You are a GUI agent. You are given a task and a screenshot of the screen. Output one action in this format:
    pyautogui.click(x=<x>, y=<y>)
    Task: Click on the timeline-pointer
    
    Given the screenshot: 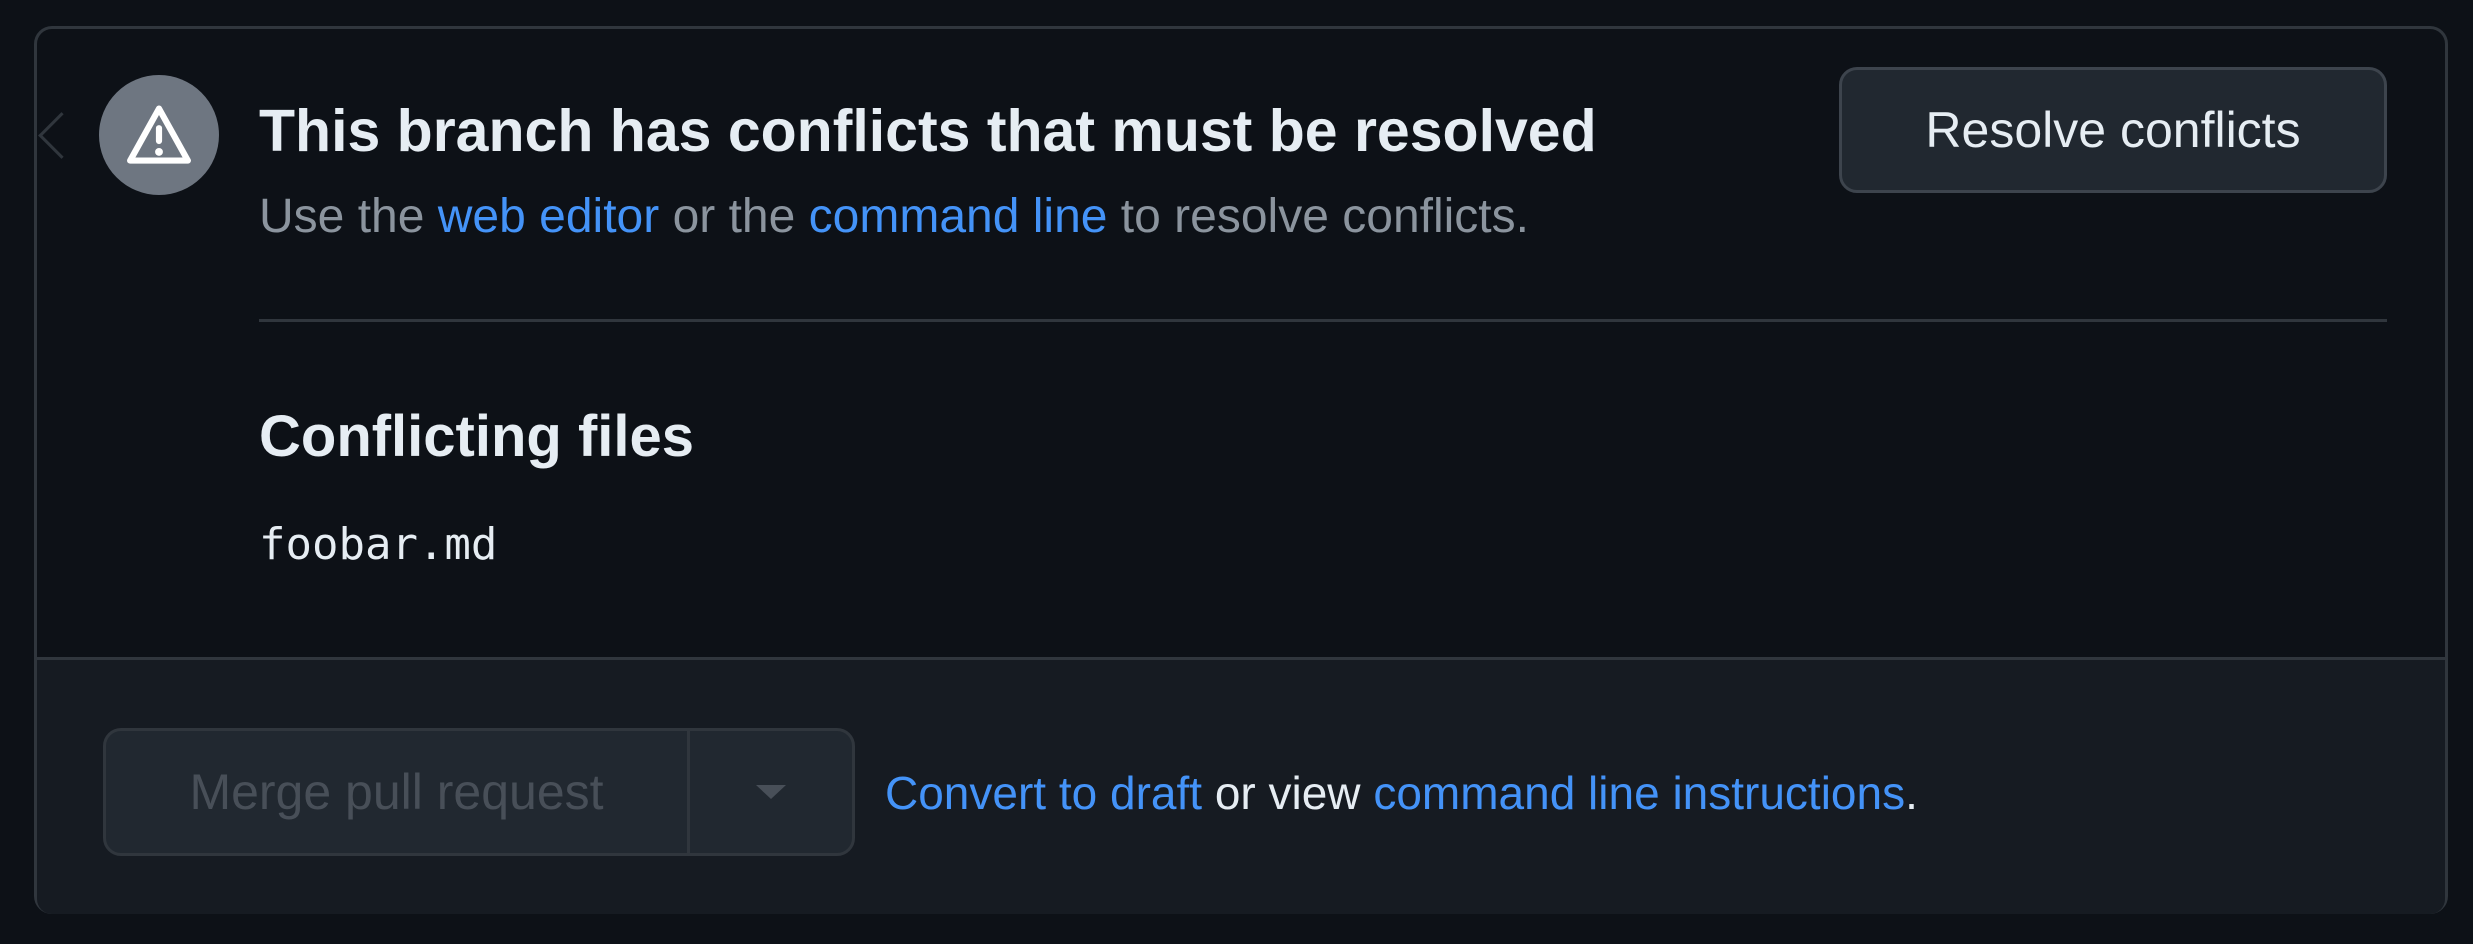 What is the action you would take?
    pyautogui.click(x=61, y=135)
    